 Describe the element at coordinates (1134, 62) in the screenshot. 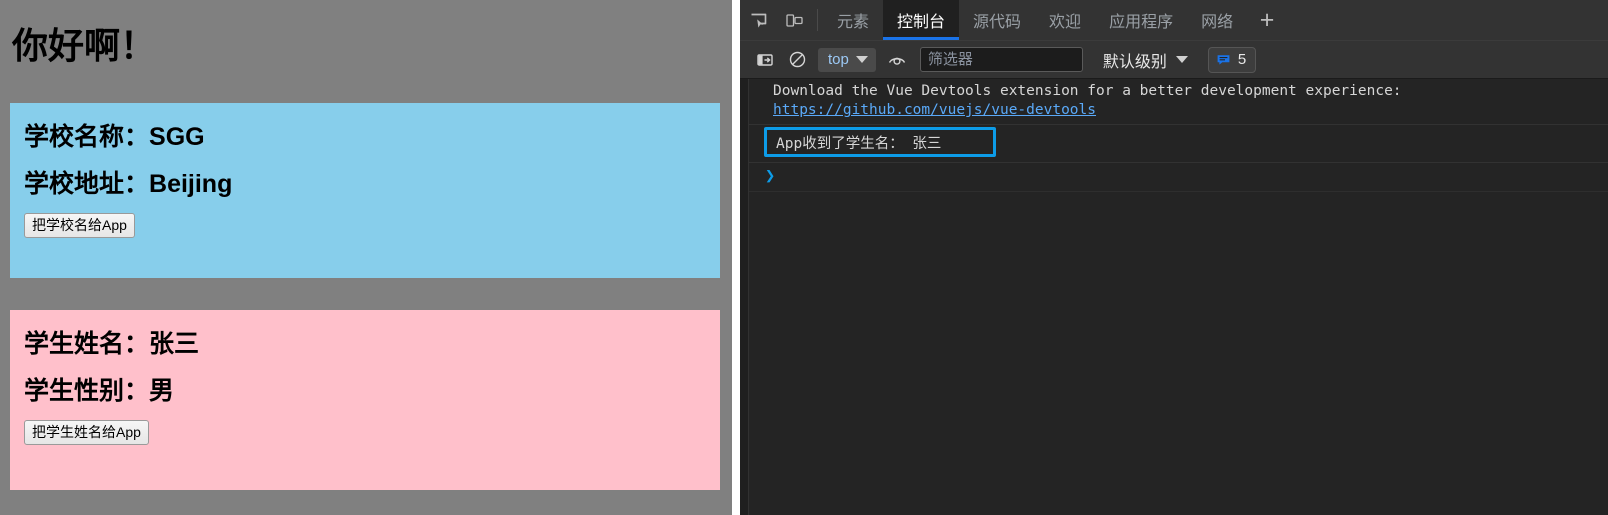

I see `log-level-value: 默认级别` at that location.